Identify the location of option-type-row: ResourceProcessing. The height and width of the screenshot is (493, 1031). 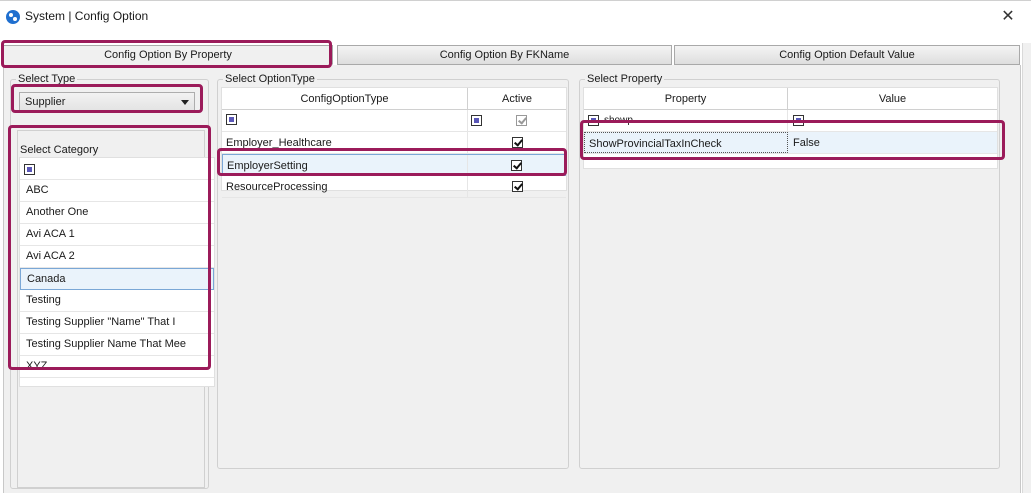
(394, 187).